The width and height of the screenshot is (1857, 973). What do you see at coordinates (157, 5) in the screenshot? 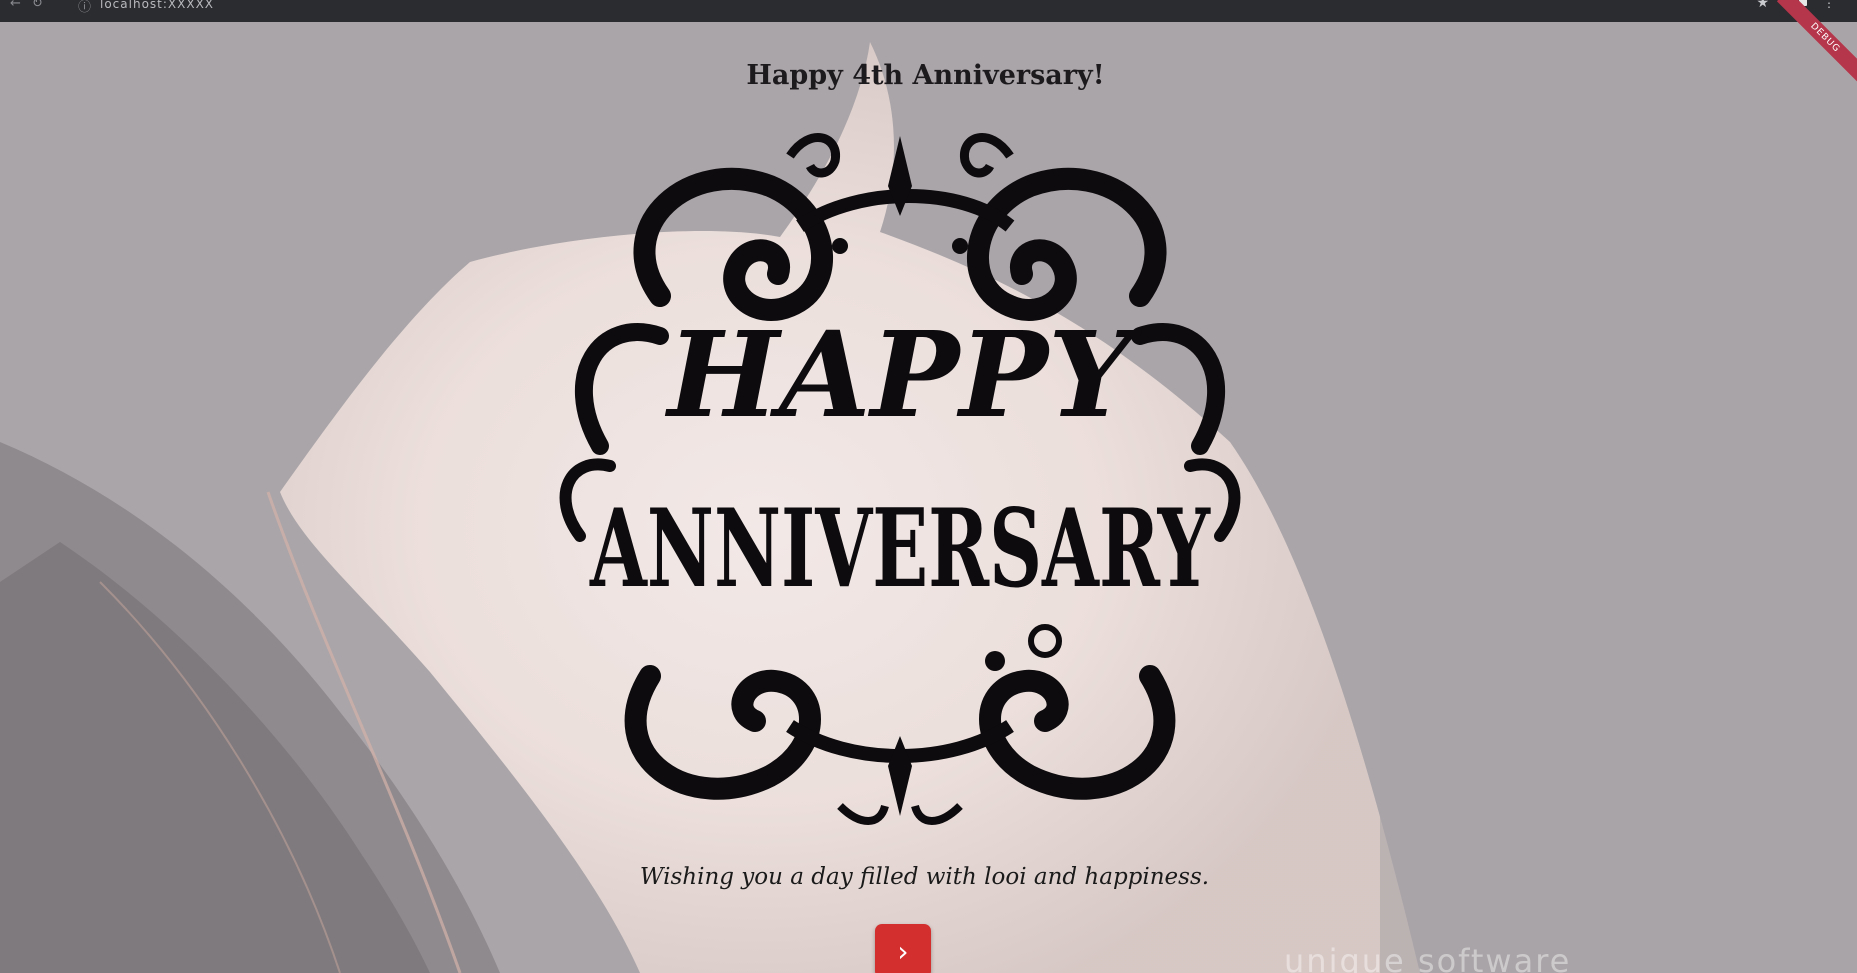
I see `address-bar-url: localhost:XXXXX` at bounding box center [157, 5].